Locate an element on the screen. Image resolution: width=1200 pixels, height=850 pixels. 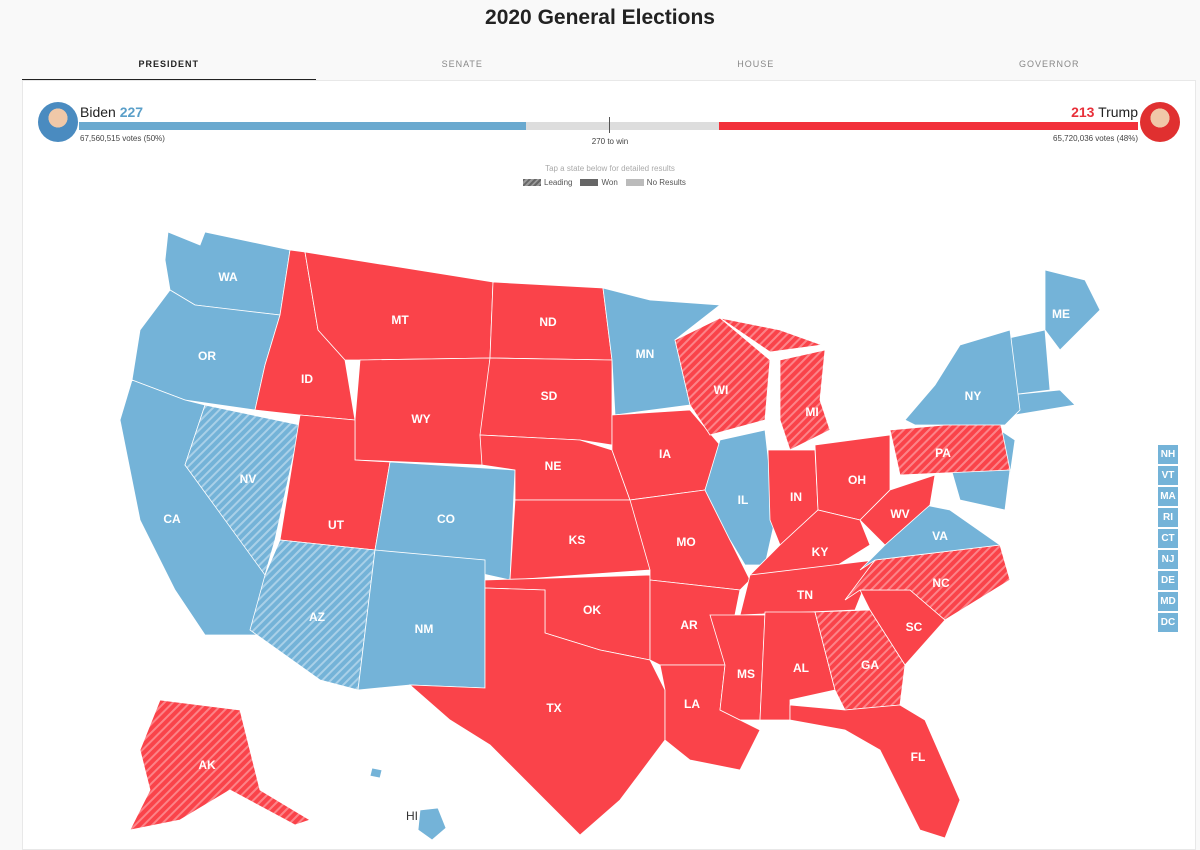
small-state-ri: RI is located at coordinates (1168, 517).